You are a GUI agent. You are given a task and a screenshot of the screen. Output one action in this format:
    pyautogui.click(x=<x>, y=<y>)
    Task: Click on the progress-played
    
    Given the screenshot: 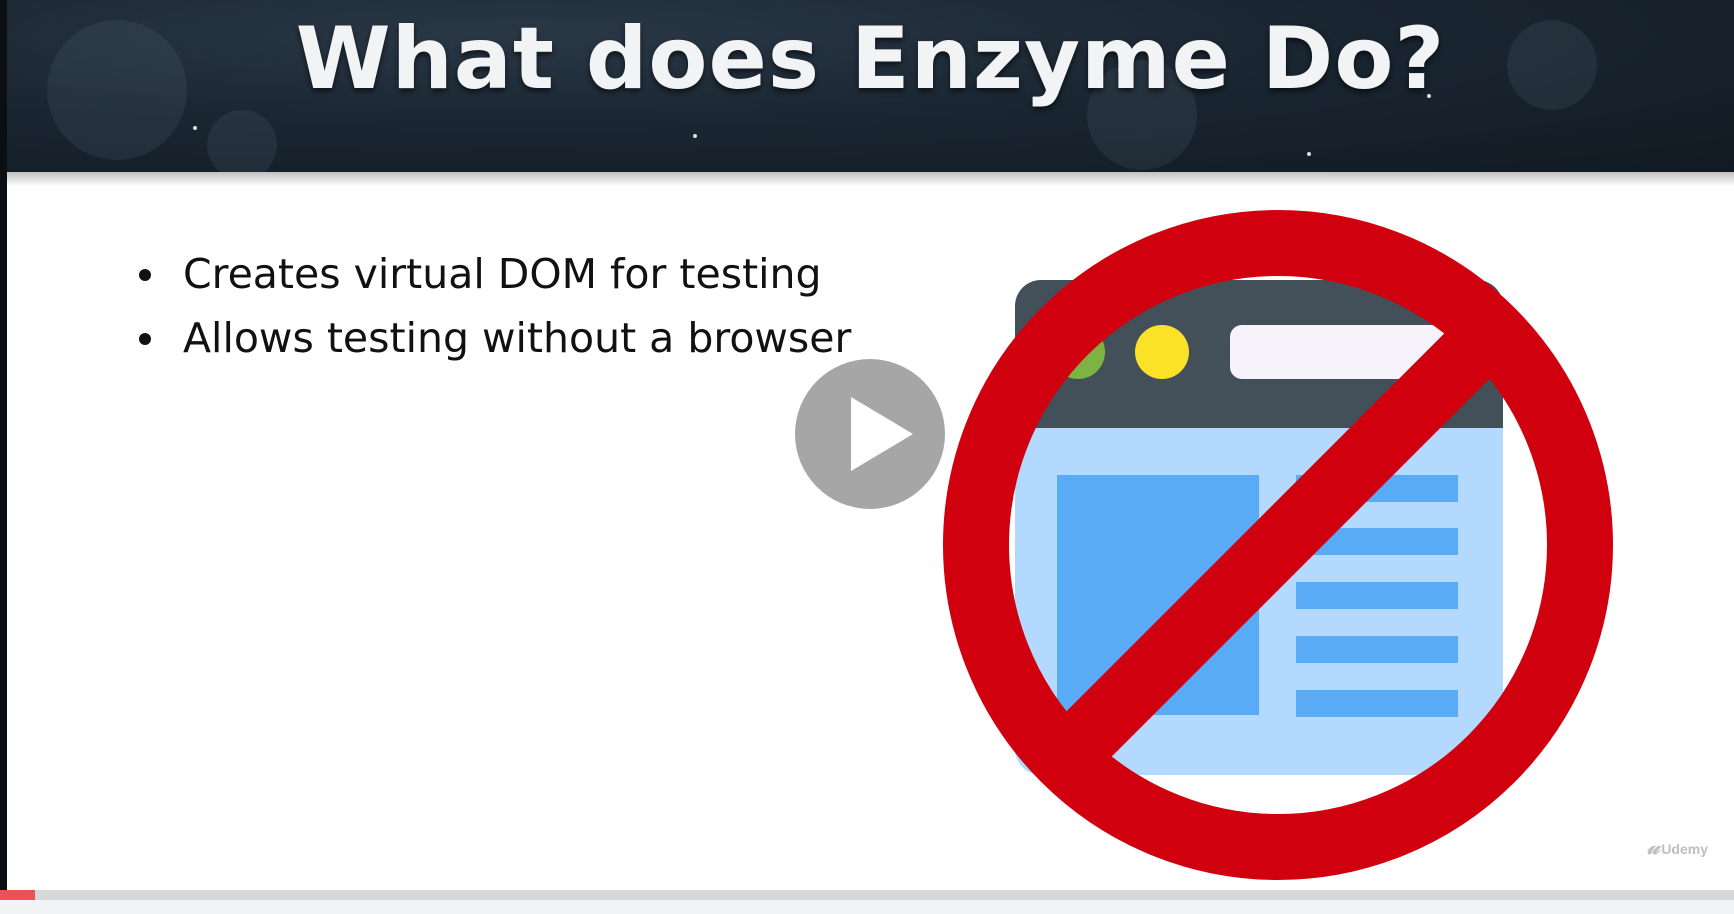 What is the action you would take?
    pyautogui.click(x=17, y=895)
    